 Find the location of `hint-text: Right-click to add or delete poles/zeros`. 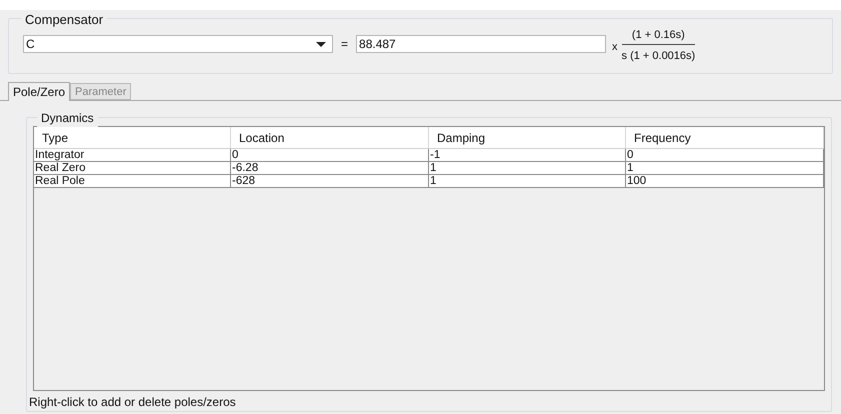

hint-text: Right-click to add or delete poles/zeros is located at coordinates (133, 402).